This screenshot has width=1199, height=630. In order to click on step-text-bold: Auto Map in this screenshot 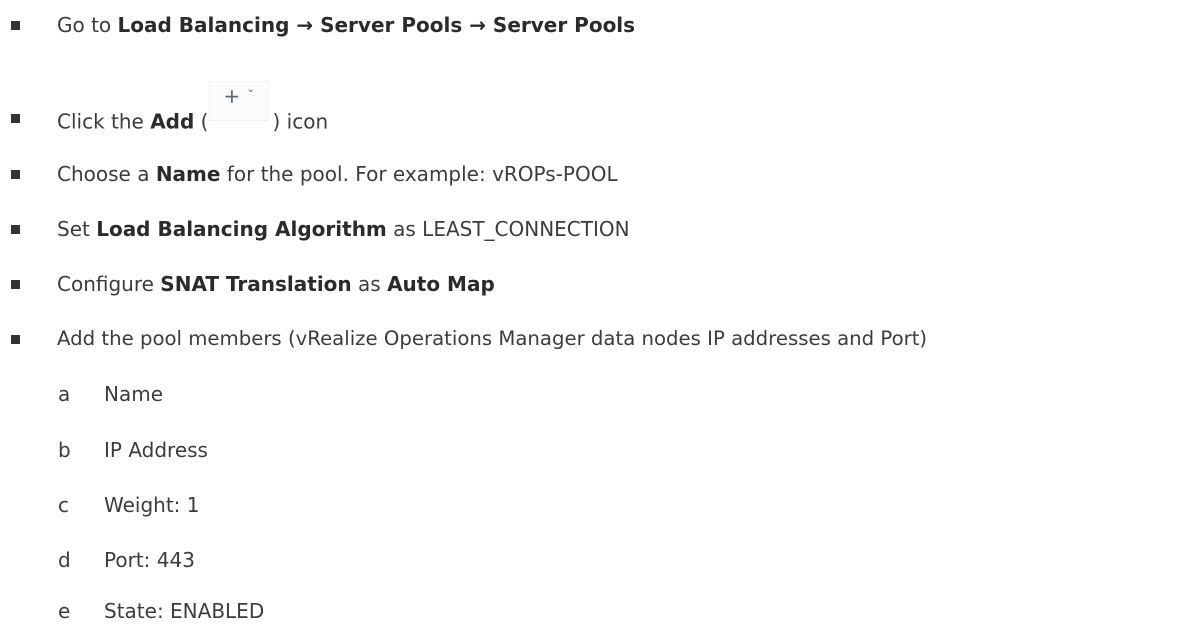, I will do `click(441, 284)`.